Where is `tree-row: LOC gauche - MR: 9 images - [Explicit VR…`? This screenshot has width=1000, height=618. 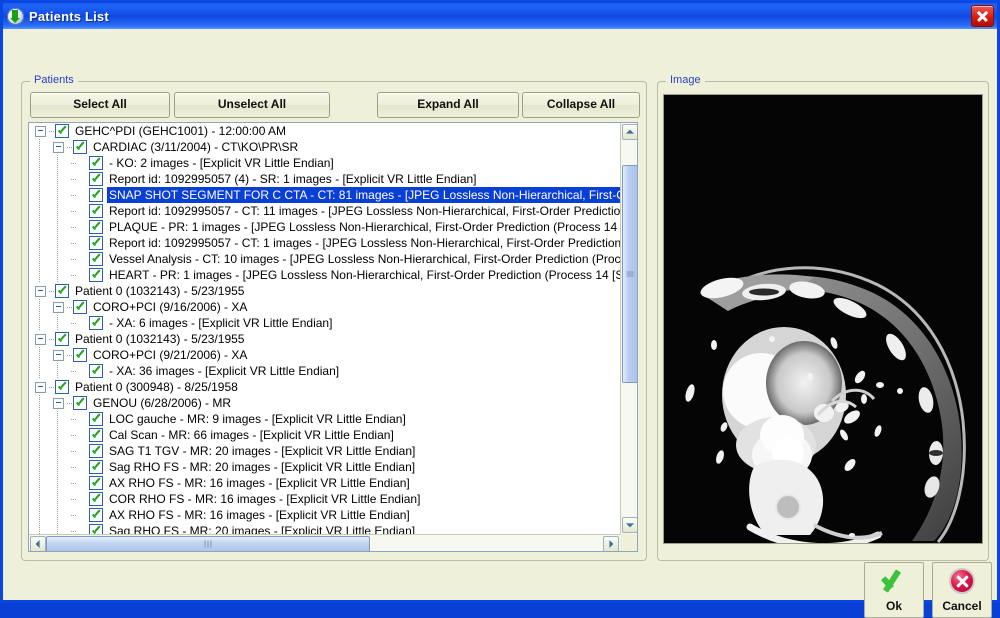 tree-row: LOC gauche - MR: 9 images - [Explicit VR… is located at coordinates (324, 419).